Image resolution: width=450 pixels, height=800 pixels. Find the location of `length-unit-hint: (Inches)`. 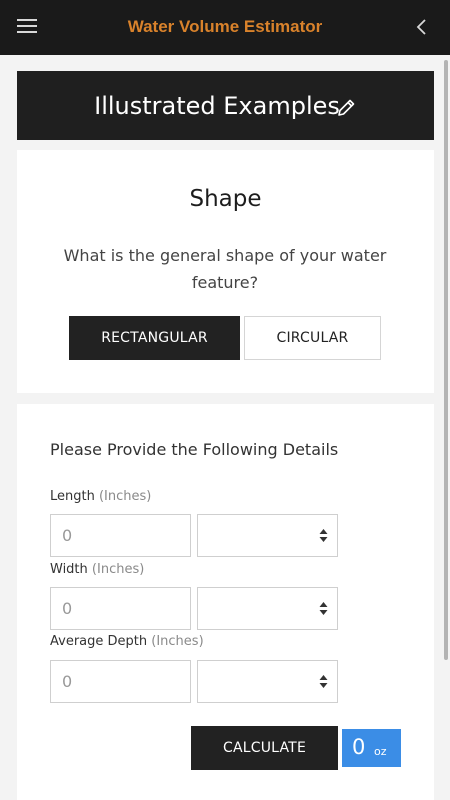

length-unit-hint: (Inches) is located at coordinates (125, 496).